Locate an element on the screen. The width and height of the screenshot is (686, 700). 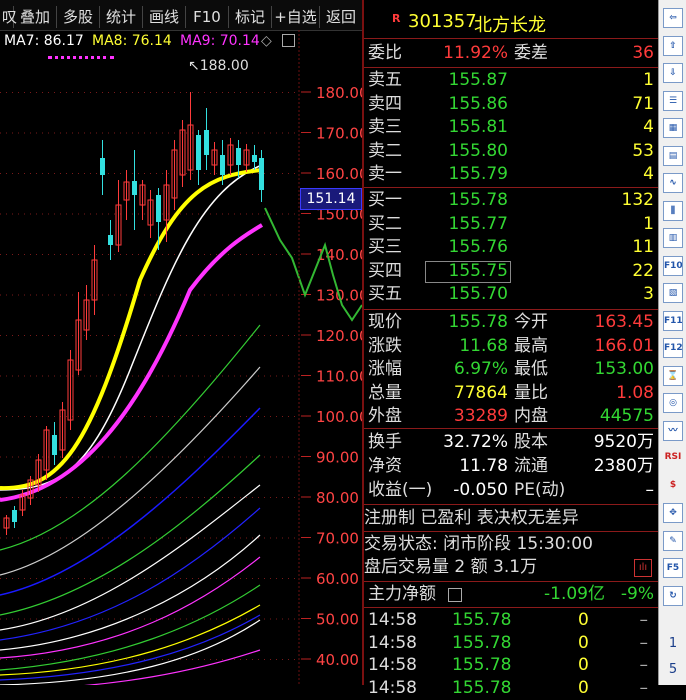
quote-row: 总量 77864 量比 1.08 is located at coordinates (511, 392).